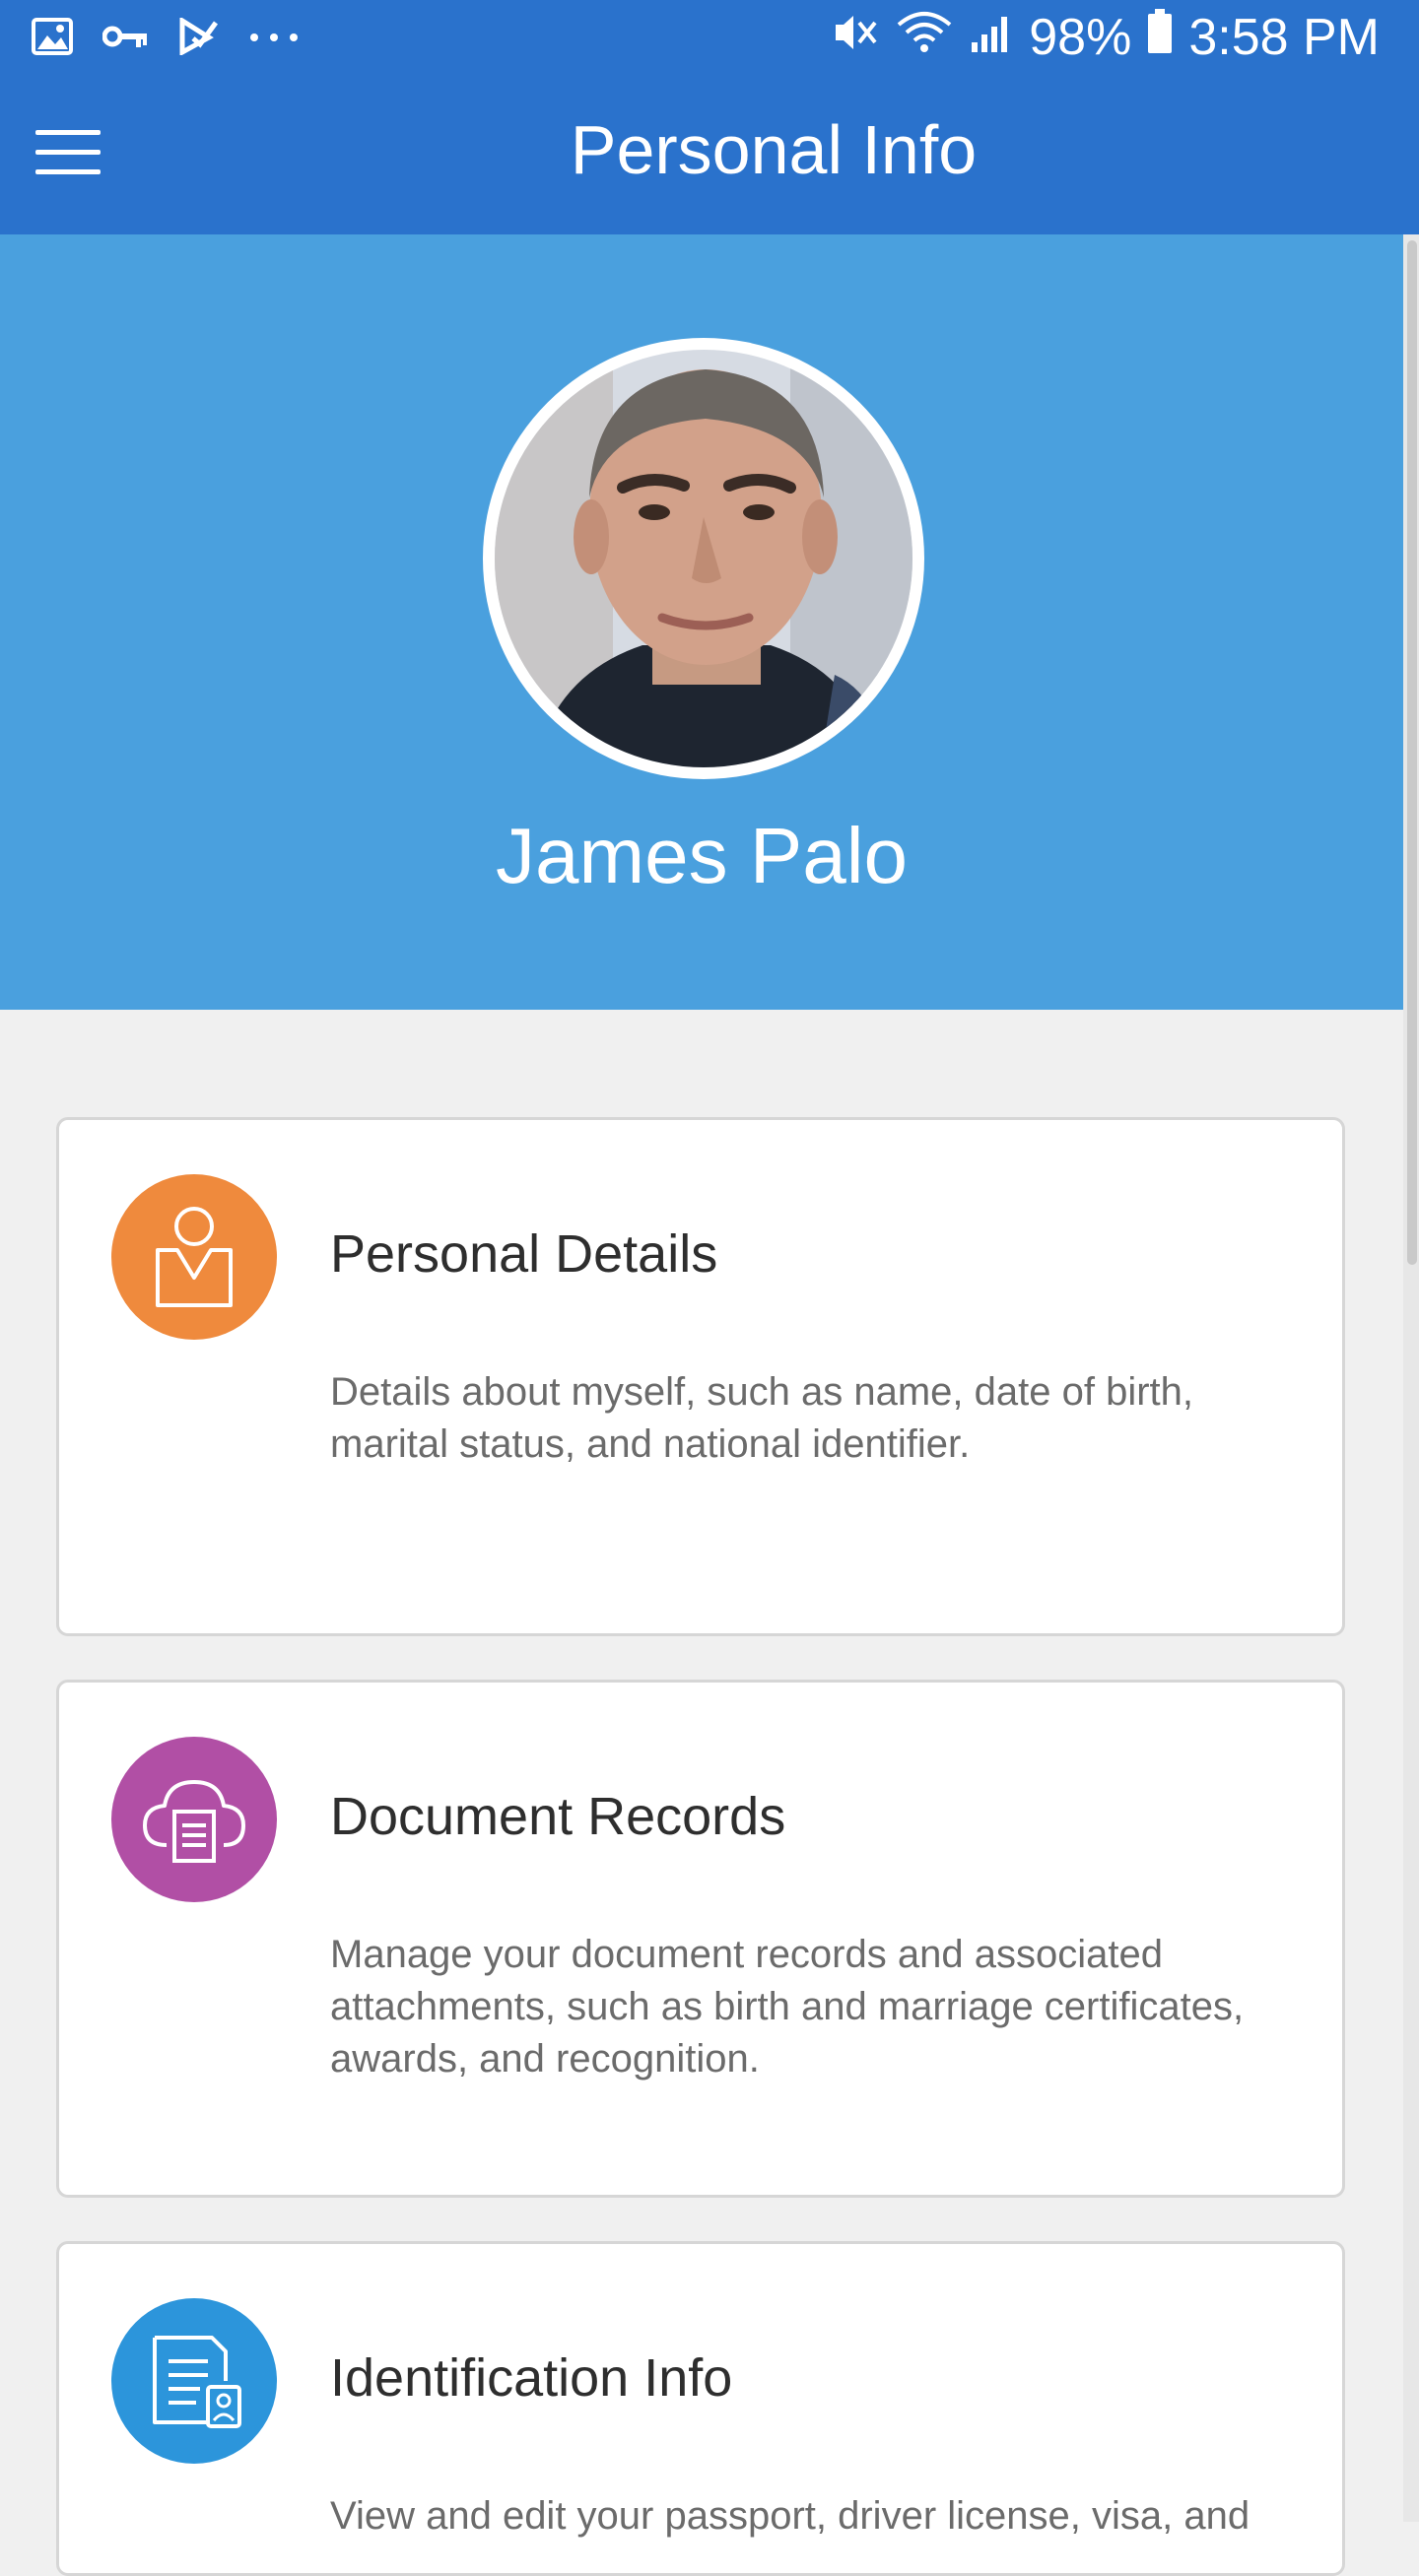 The height and width of the screenshot is (2576, 1419). What do you see at coordinates (924, 37) in the screenshot?
I see `wifi-icon` at bounding box center [924, 37].